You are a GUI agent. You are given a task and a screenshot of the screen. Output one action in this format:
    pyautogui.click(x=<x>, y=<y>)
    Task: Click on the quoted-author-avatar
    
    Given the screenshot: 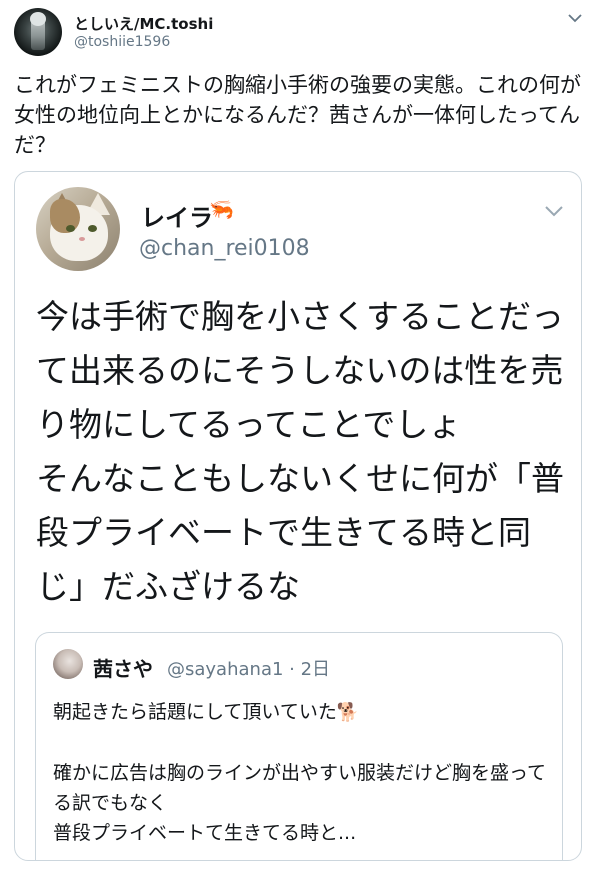 What is the action you would take?
    pyautogui.click(x=78, y=229)
    